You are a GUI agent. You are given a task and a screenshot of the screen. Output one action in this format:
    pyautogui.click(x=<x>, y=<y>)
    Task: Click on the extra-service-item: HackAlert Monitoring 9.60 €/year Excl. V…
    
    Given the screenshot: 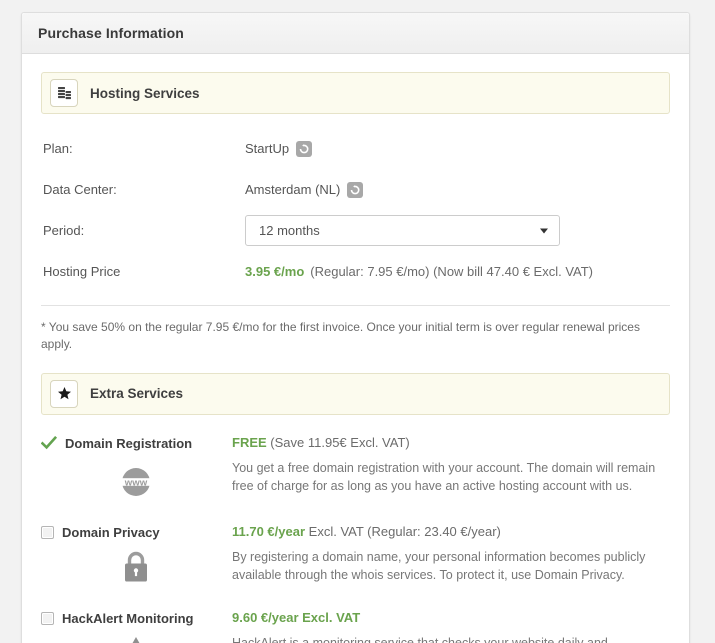 What is the action you would take?
    pyautogui.click(x=355, y=626)
    